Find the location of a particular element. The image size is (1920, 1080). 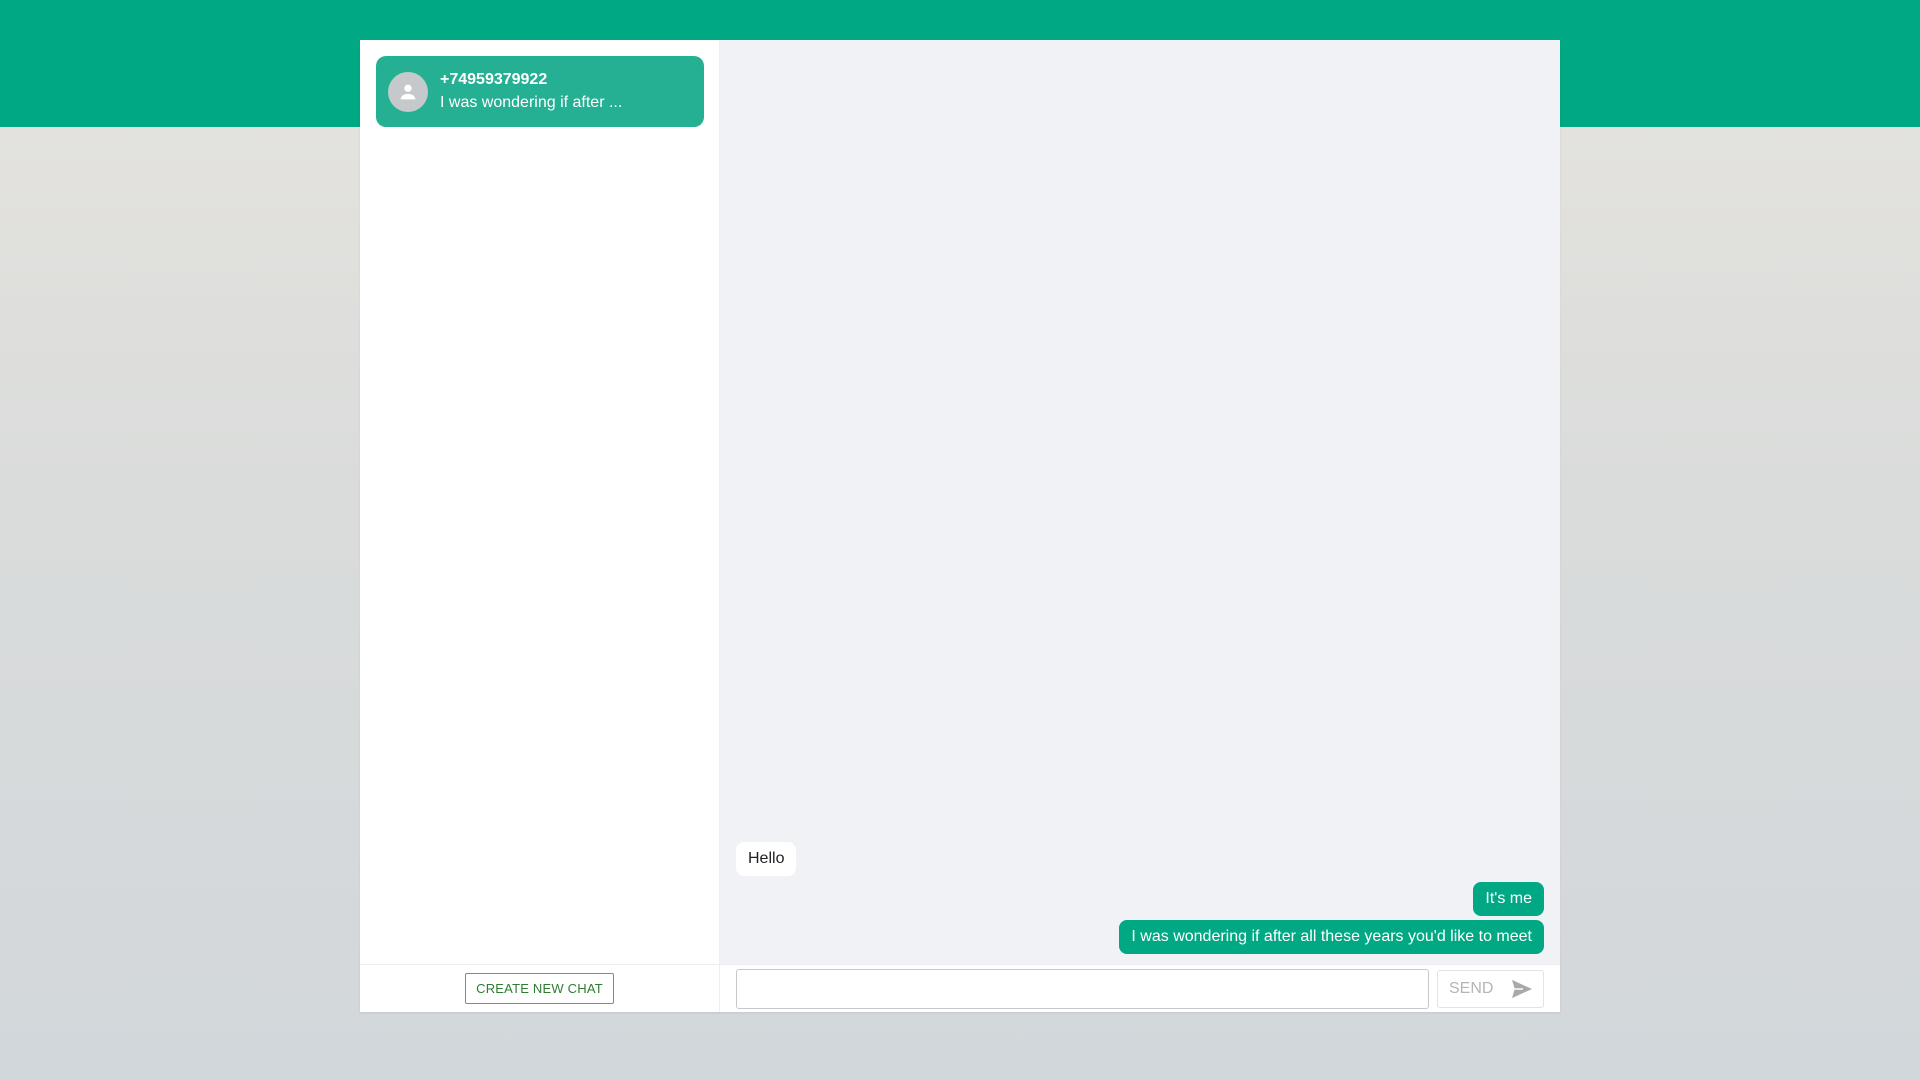

incoming-message: Hello is located at coordinates (766, 859).